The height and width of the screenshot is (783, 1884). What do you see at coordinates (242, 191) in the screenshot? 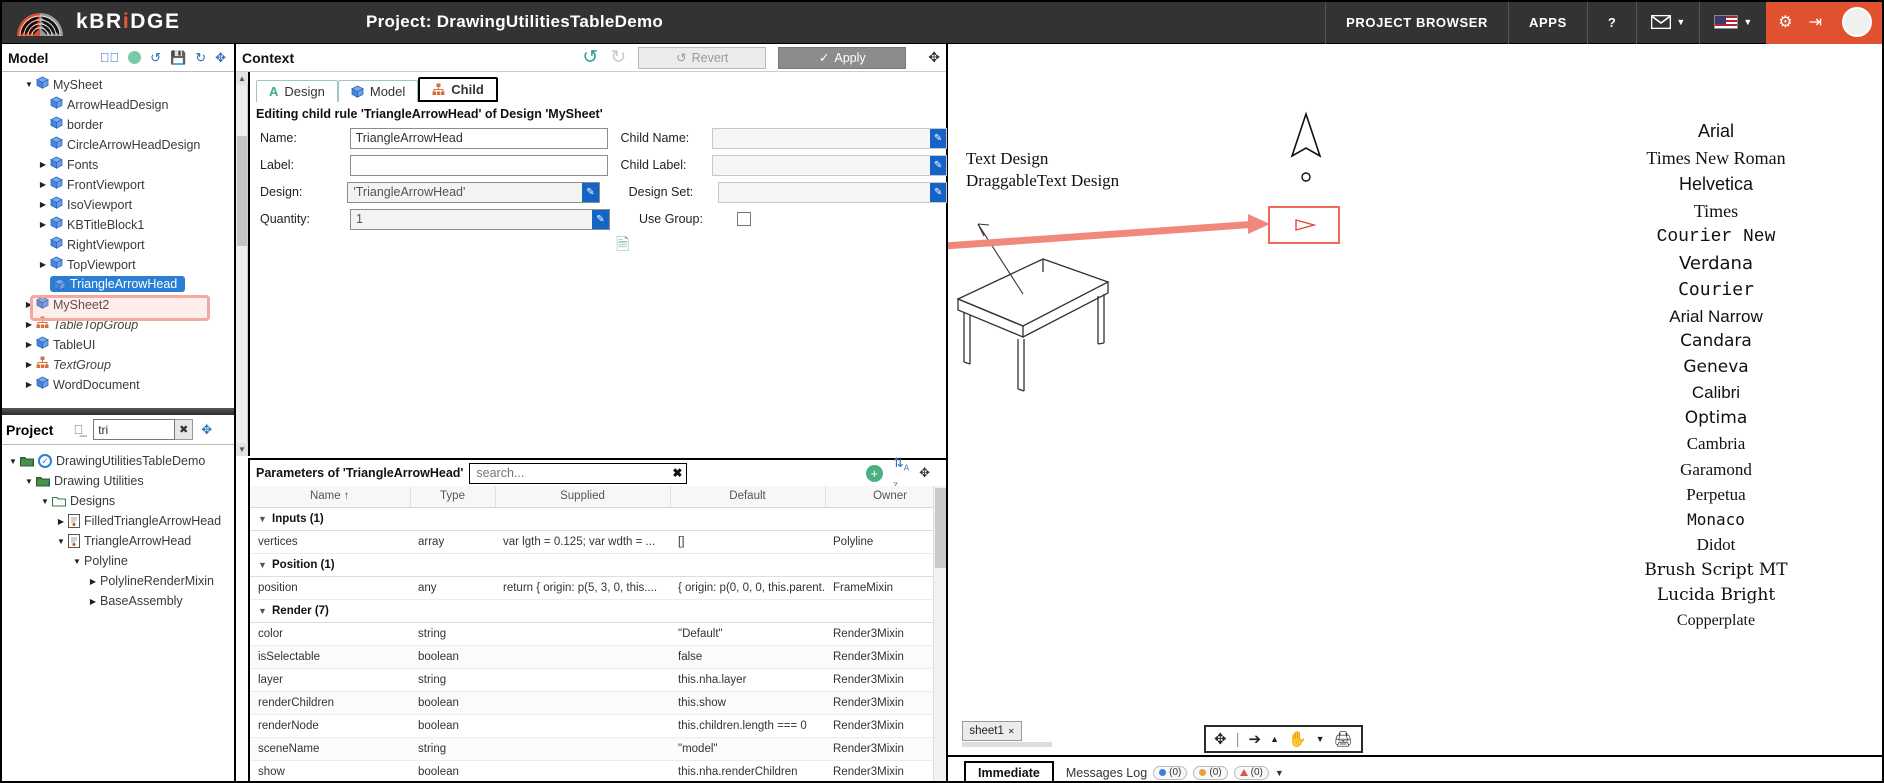
I see `scroll-thumb` at bounding box center [242, 191].